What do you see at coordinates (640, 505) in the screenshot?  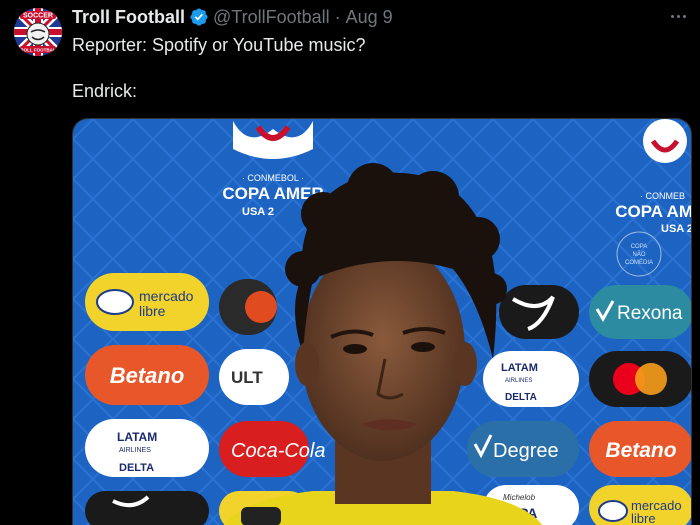 I see `sponsor-mercado-libre-2: mercado libre` at bounding box center [640, 505].